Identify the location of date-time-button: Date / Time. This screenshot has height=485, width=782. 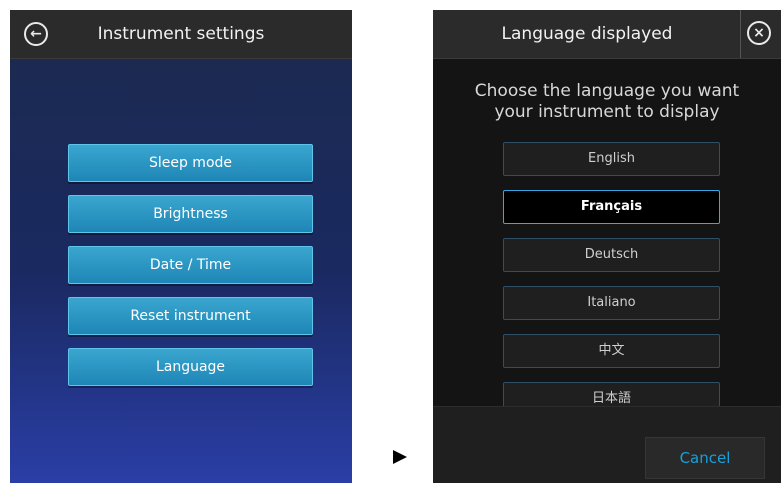
(190, 265).